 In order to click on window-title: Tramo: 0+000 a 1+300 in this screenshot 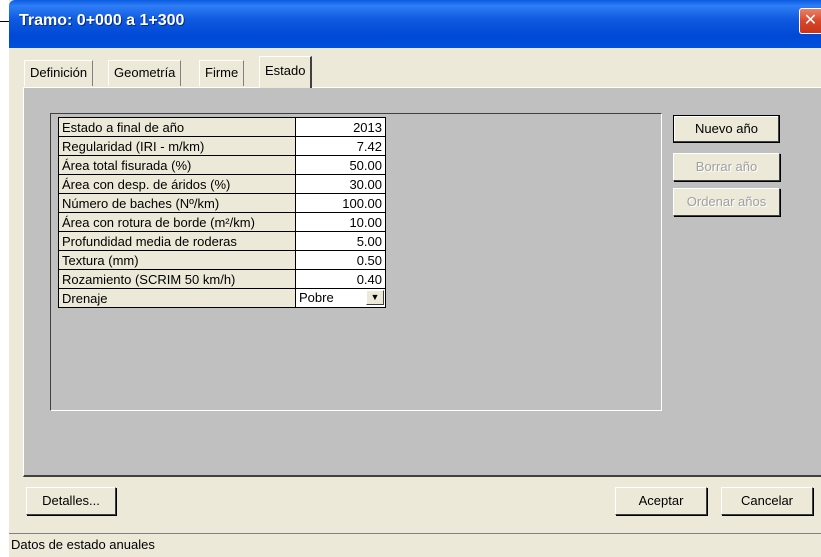, I will do `click(102, 20)`.